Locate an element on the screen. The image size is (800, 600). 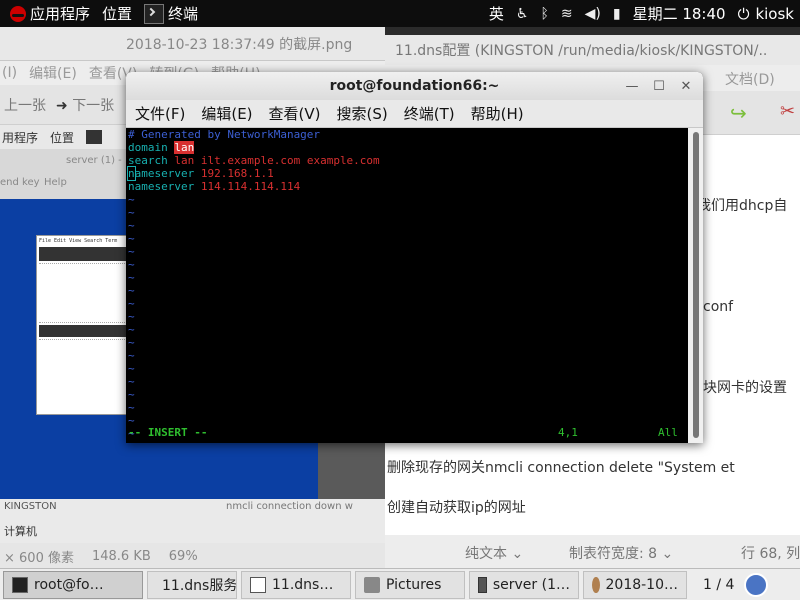
task-dns-folder: 11.dns服务 is located at coordinates (192, 584).